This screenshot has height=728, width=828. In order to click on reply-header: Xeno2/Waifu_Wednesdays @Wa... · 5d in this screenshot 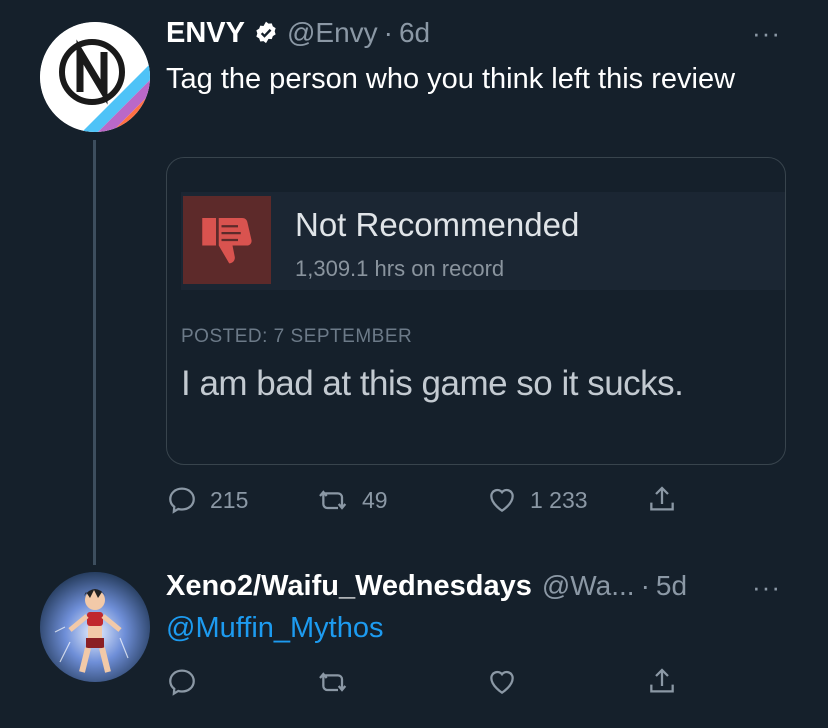, I will do `click(426, 586)`.